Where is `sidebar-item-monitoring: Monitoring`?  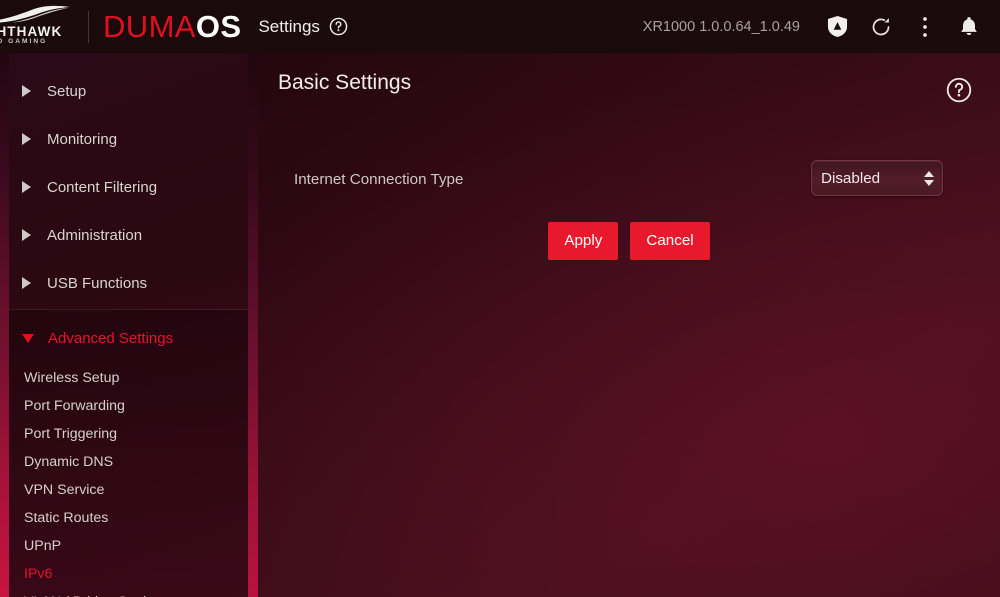
sidebar-item-monitoring: Monitoring is located at coordinates (124, 139).